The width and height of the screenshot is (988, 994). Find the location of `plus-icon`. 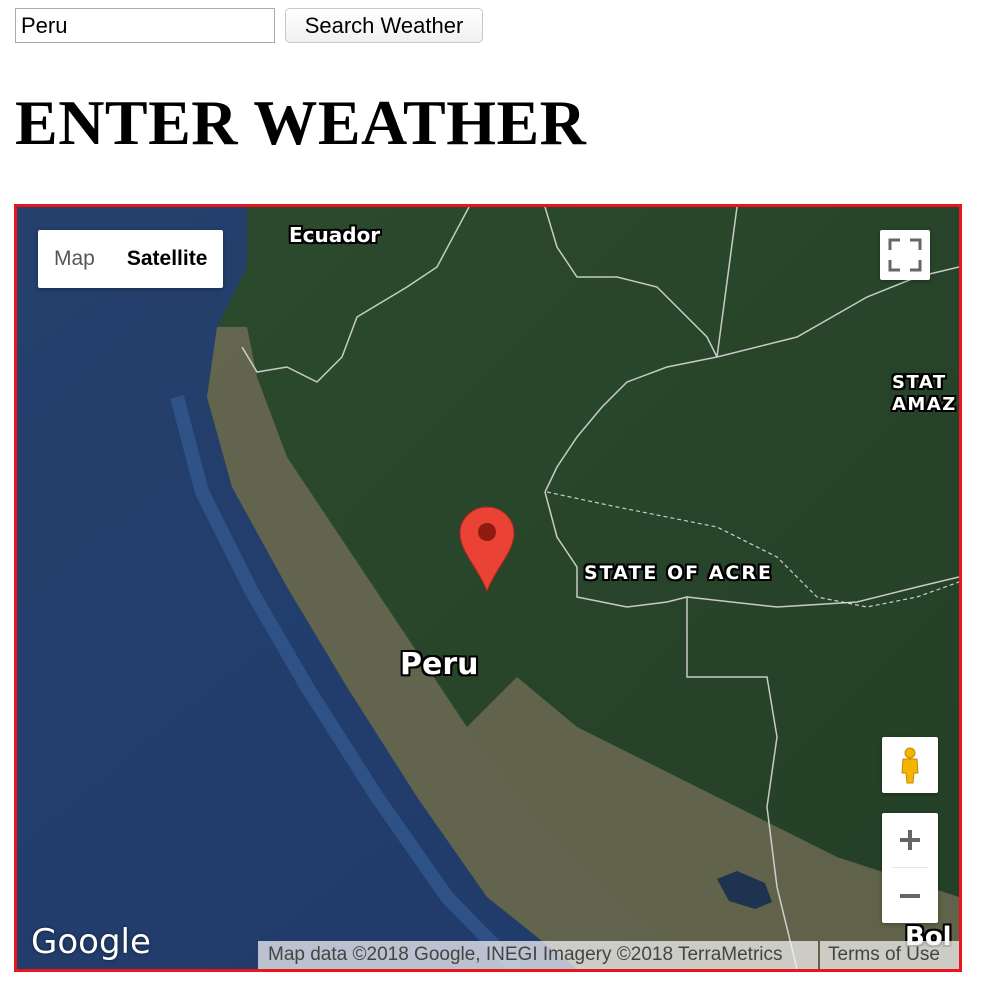

plus-icon is located at coordinates (910, 840).